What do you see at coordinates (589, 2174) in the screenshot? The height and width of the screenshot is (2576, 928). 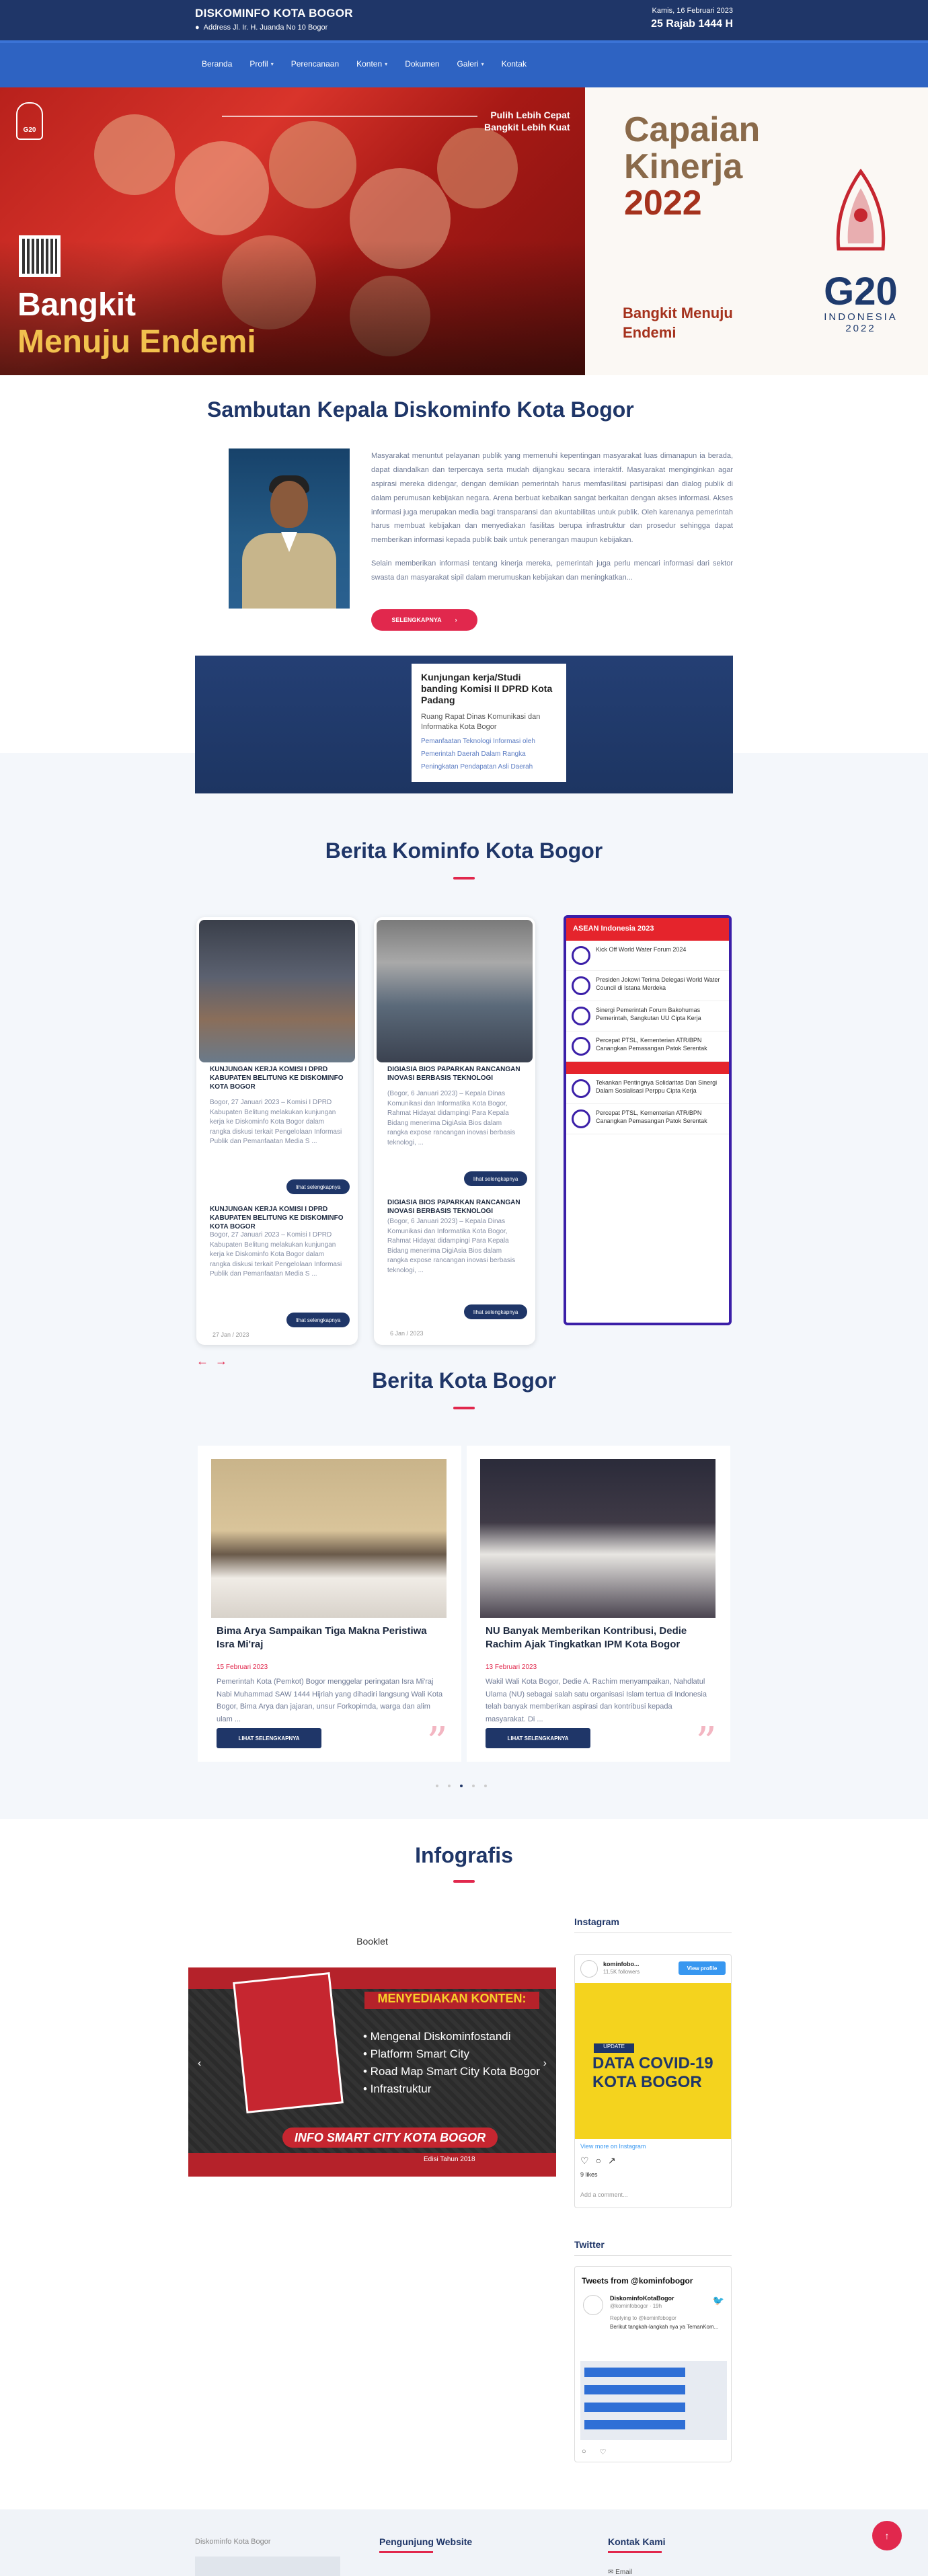 I see `instagram-likes: 9 likes` at bounding box center [589, 2174].